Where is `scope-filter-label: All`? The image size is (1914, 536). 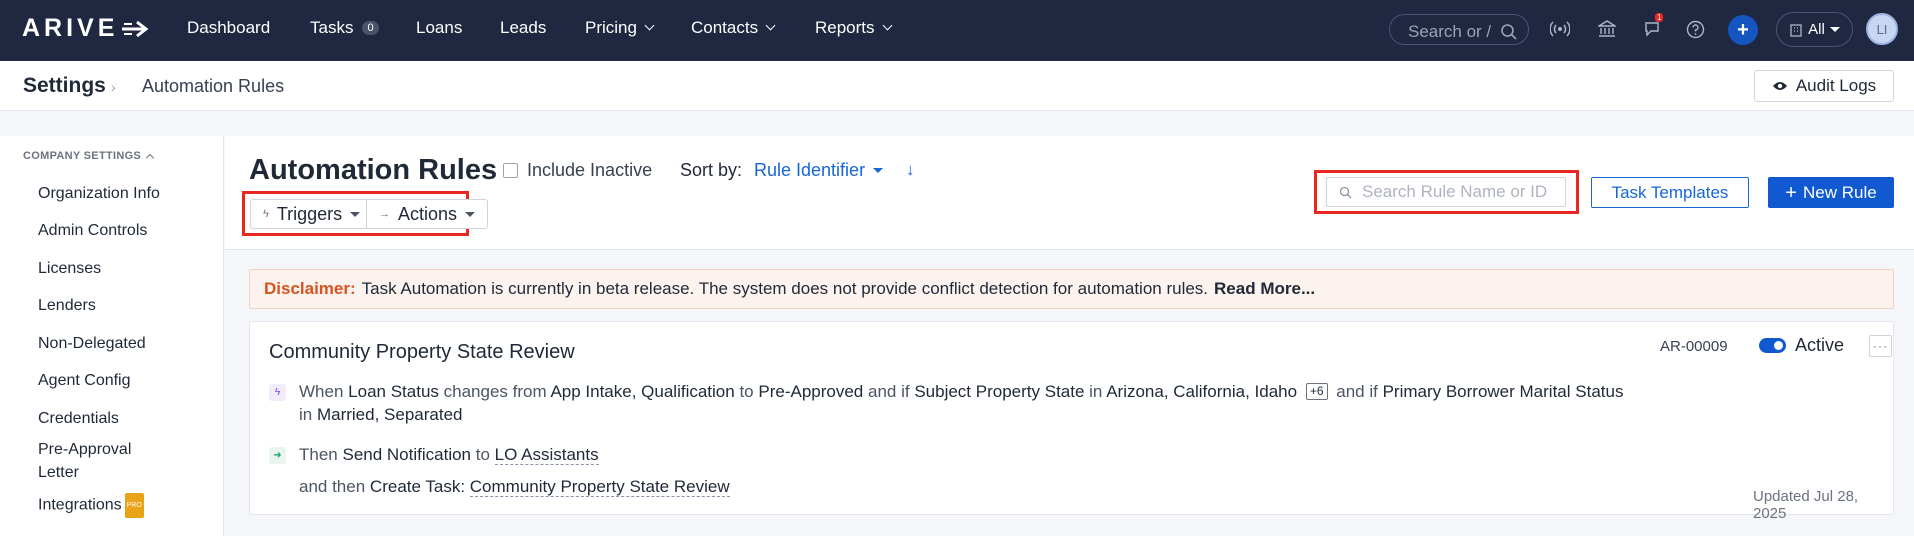
scope-filter-label: All is located at coordinates (1816, 29).